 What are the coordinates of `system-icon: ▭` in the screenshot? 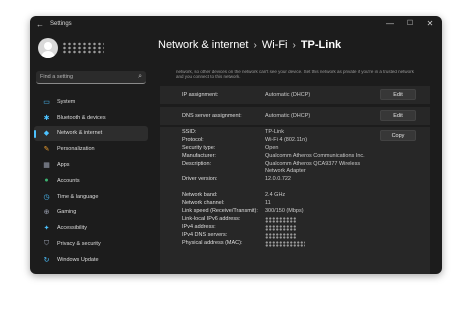 It's located at (46, 102).